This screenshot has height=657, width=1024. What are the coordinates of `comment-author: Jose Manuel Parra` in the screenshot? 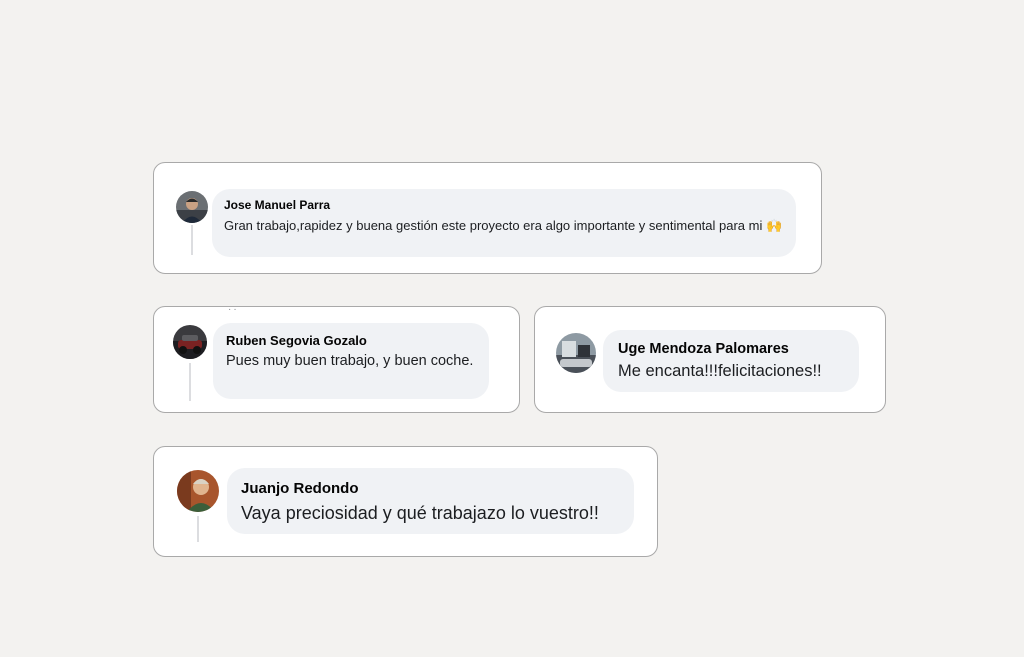 It's located at (504, 205).